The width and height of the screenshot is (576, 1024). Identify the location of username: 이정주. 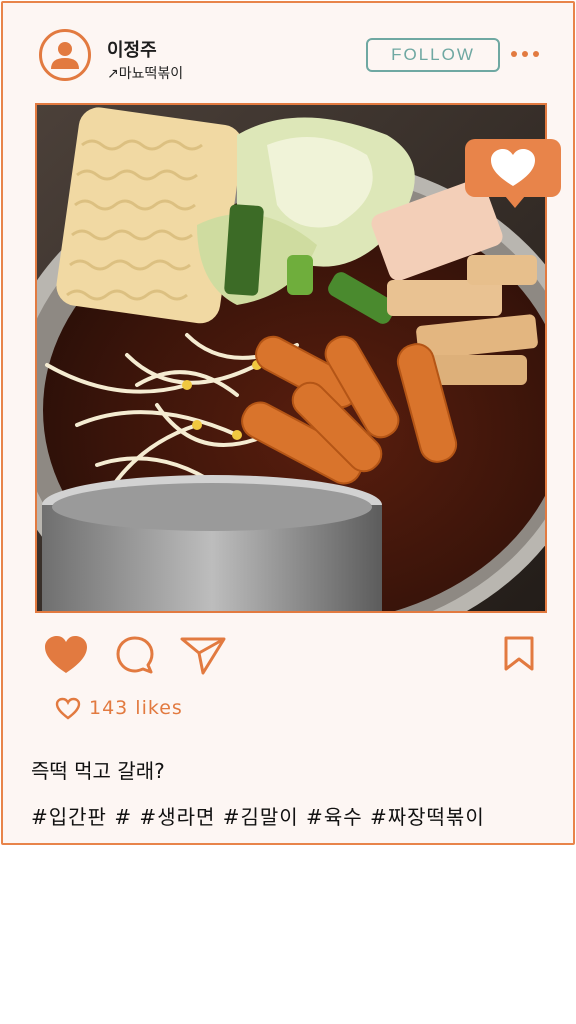
(132, 49).